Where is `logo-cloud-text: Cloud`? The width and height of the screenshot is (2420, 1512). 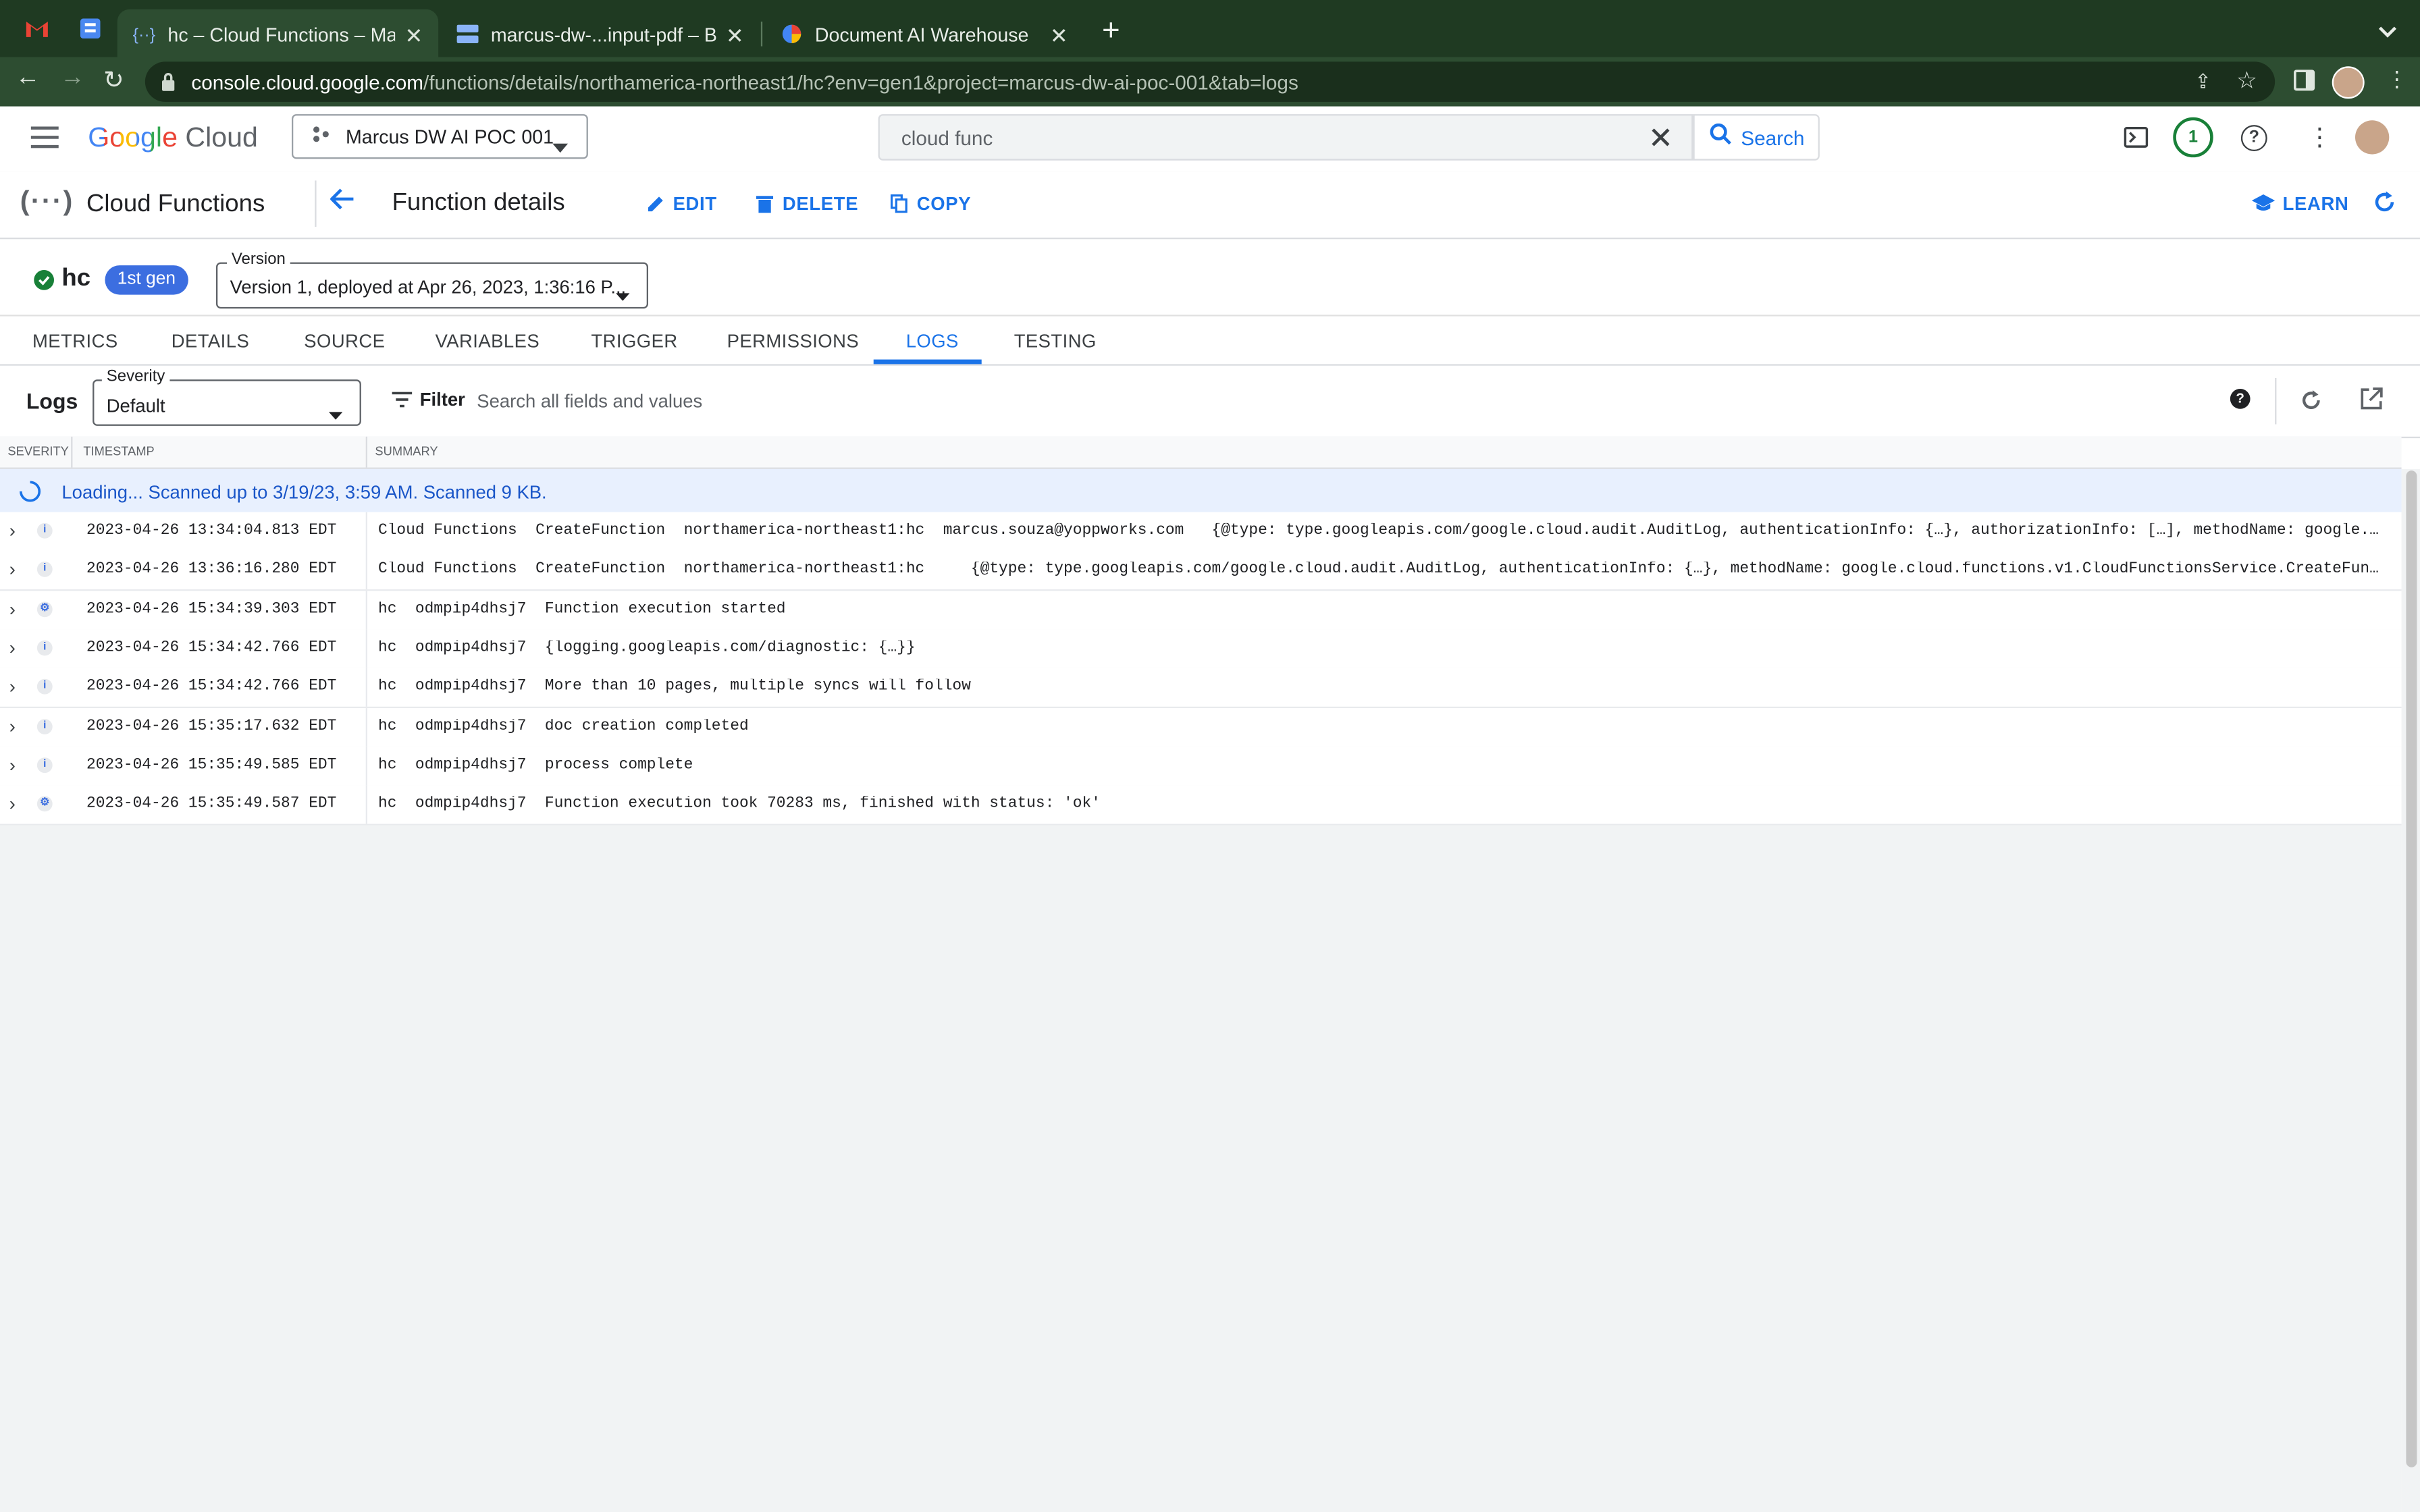 logo-cloud-text: Cloud is located at coordinates (221, 137).